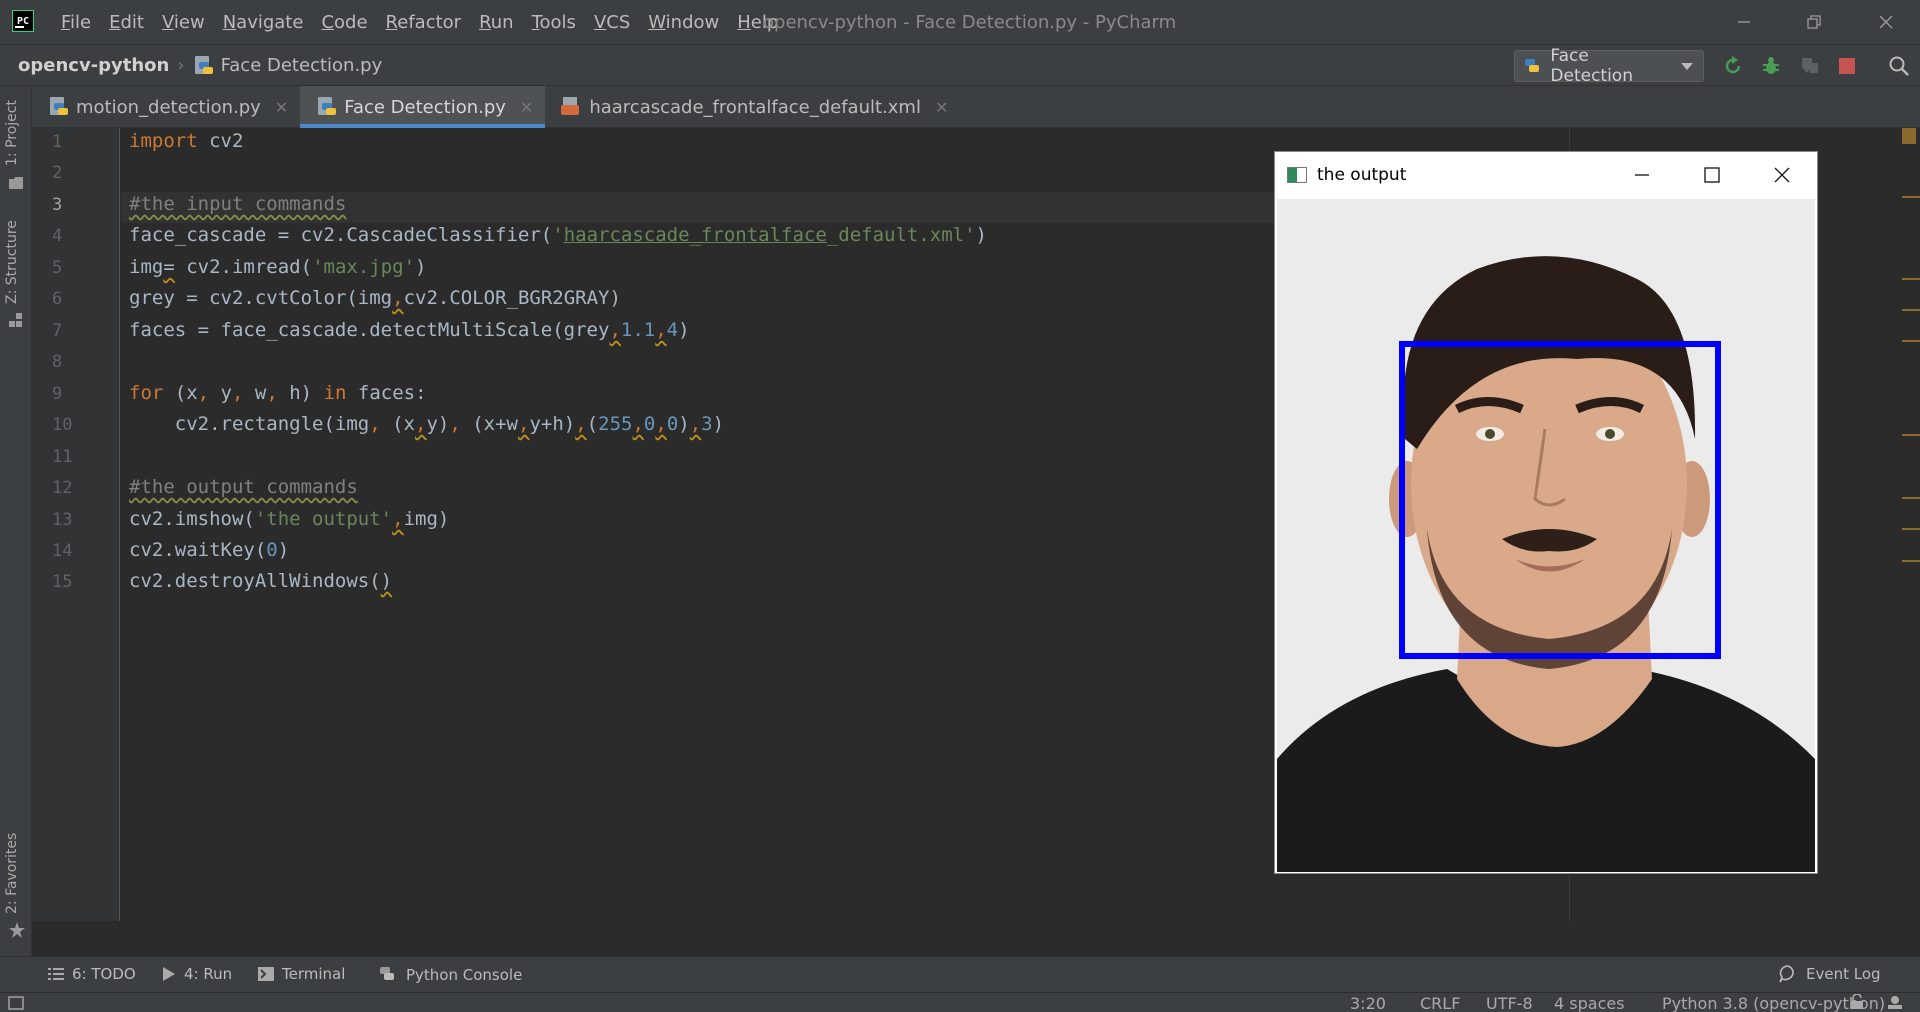  Describe the element at coordinates (1733, 66) in the screenshot. I see `rerun-icon` at that location.